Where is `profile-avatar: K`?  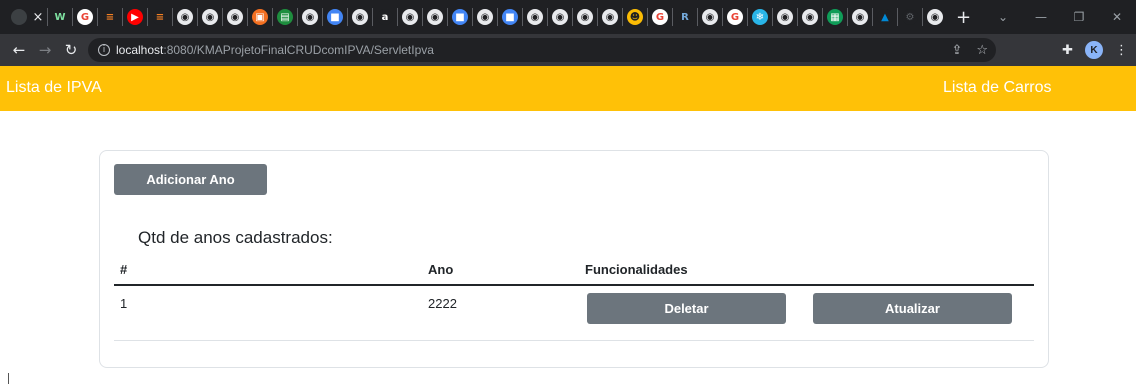 profile-avatar: K is located at coordinates (1094, 50).